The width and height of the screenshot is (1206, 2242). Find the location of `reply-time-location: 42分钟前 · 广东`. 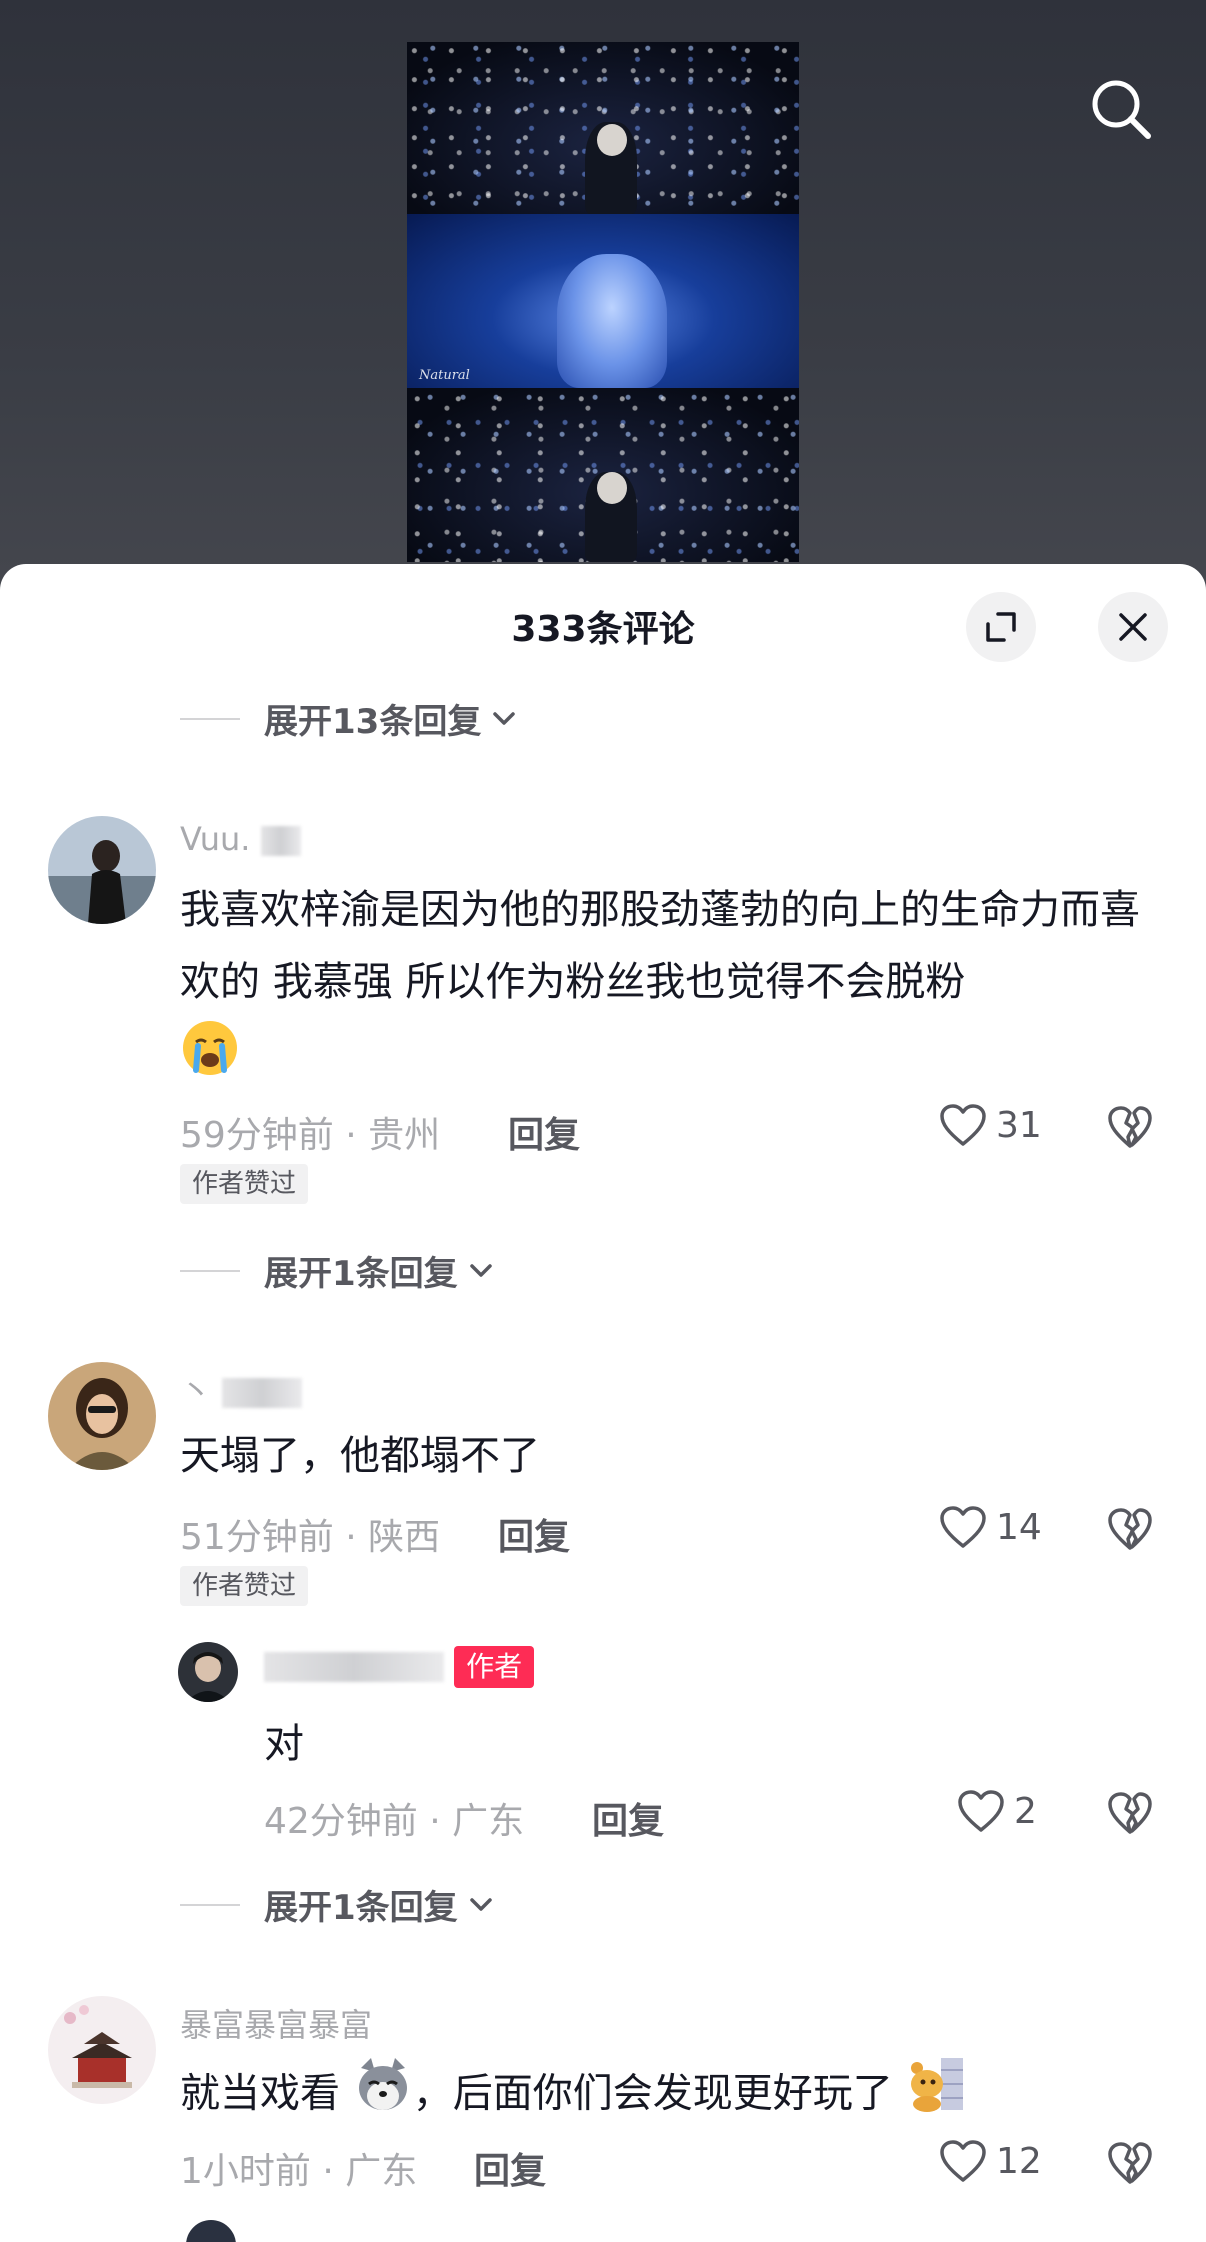

reply-time-location: 42分钟前 · 广东 is located at coordinates (394, 1821).